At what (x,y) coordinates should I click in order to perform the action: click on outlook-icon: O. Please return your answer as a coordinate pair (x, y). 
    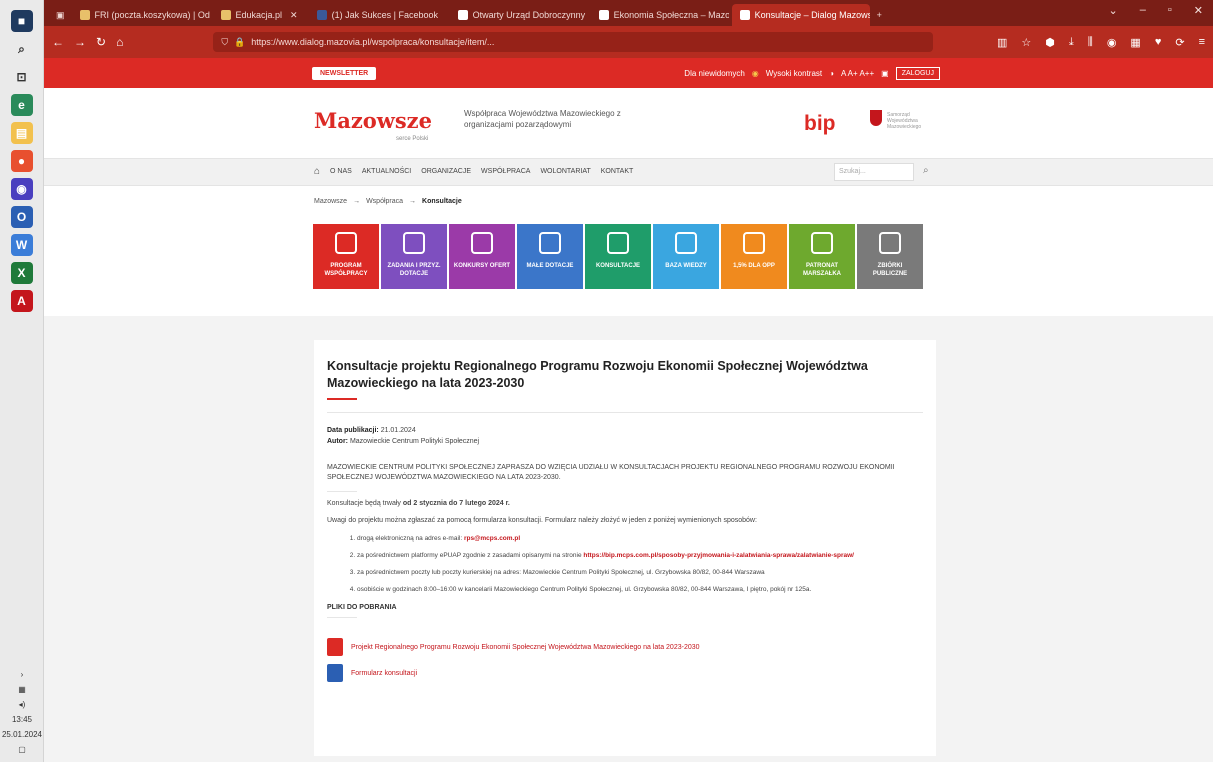
    Looking at the image, I should click on (21, 217).